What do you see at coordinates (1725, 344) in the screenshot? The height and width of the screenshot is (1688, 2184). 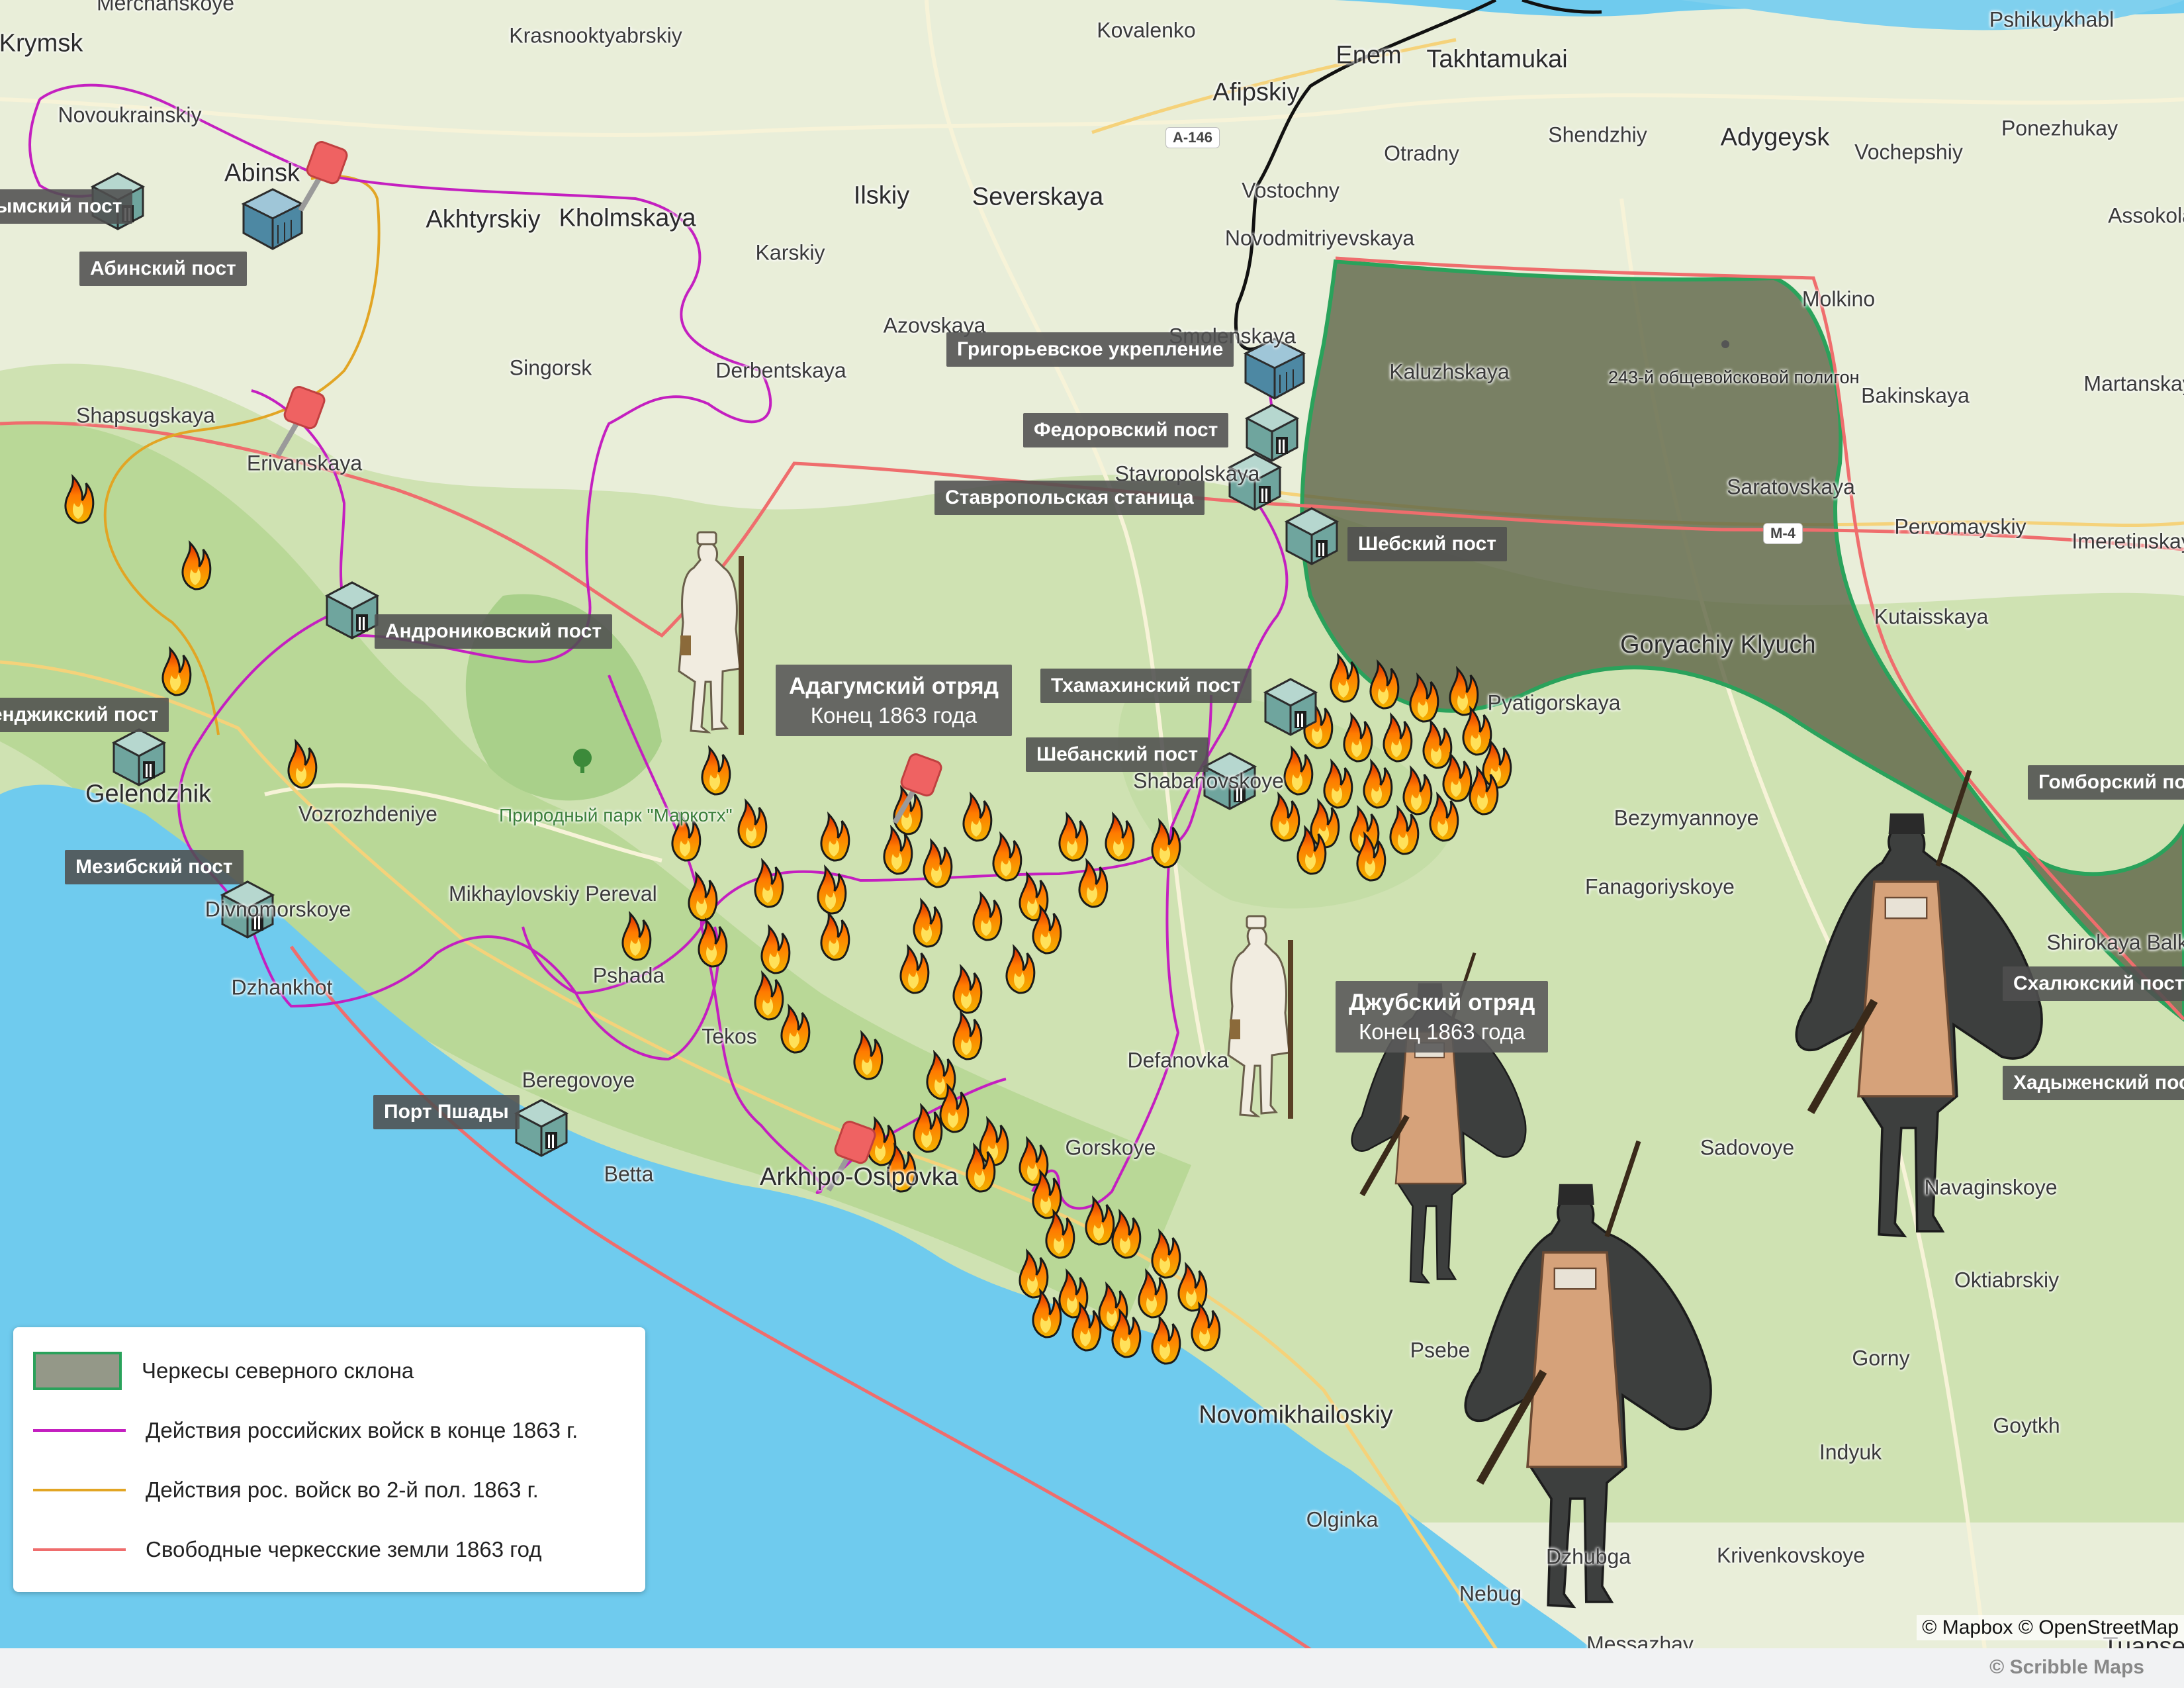 I see `poligon-dot` at bounding box center [1725, 344].